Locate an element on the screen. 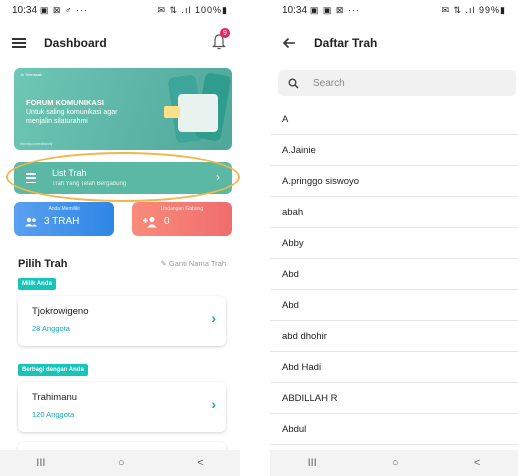  status-system-icons: ✉ ⇅ .ıl 99%▮ is located at coordinates (473, 9).